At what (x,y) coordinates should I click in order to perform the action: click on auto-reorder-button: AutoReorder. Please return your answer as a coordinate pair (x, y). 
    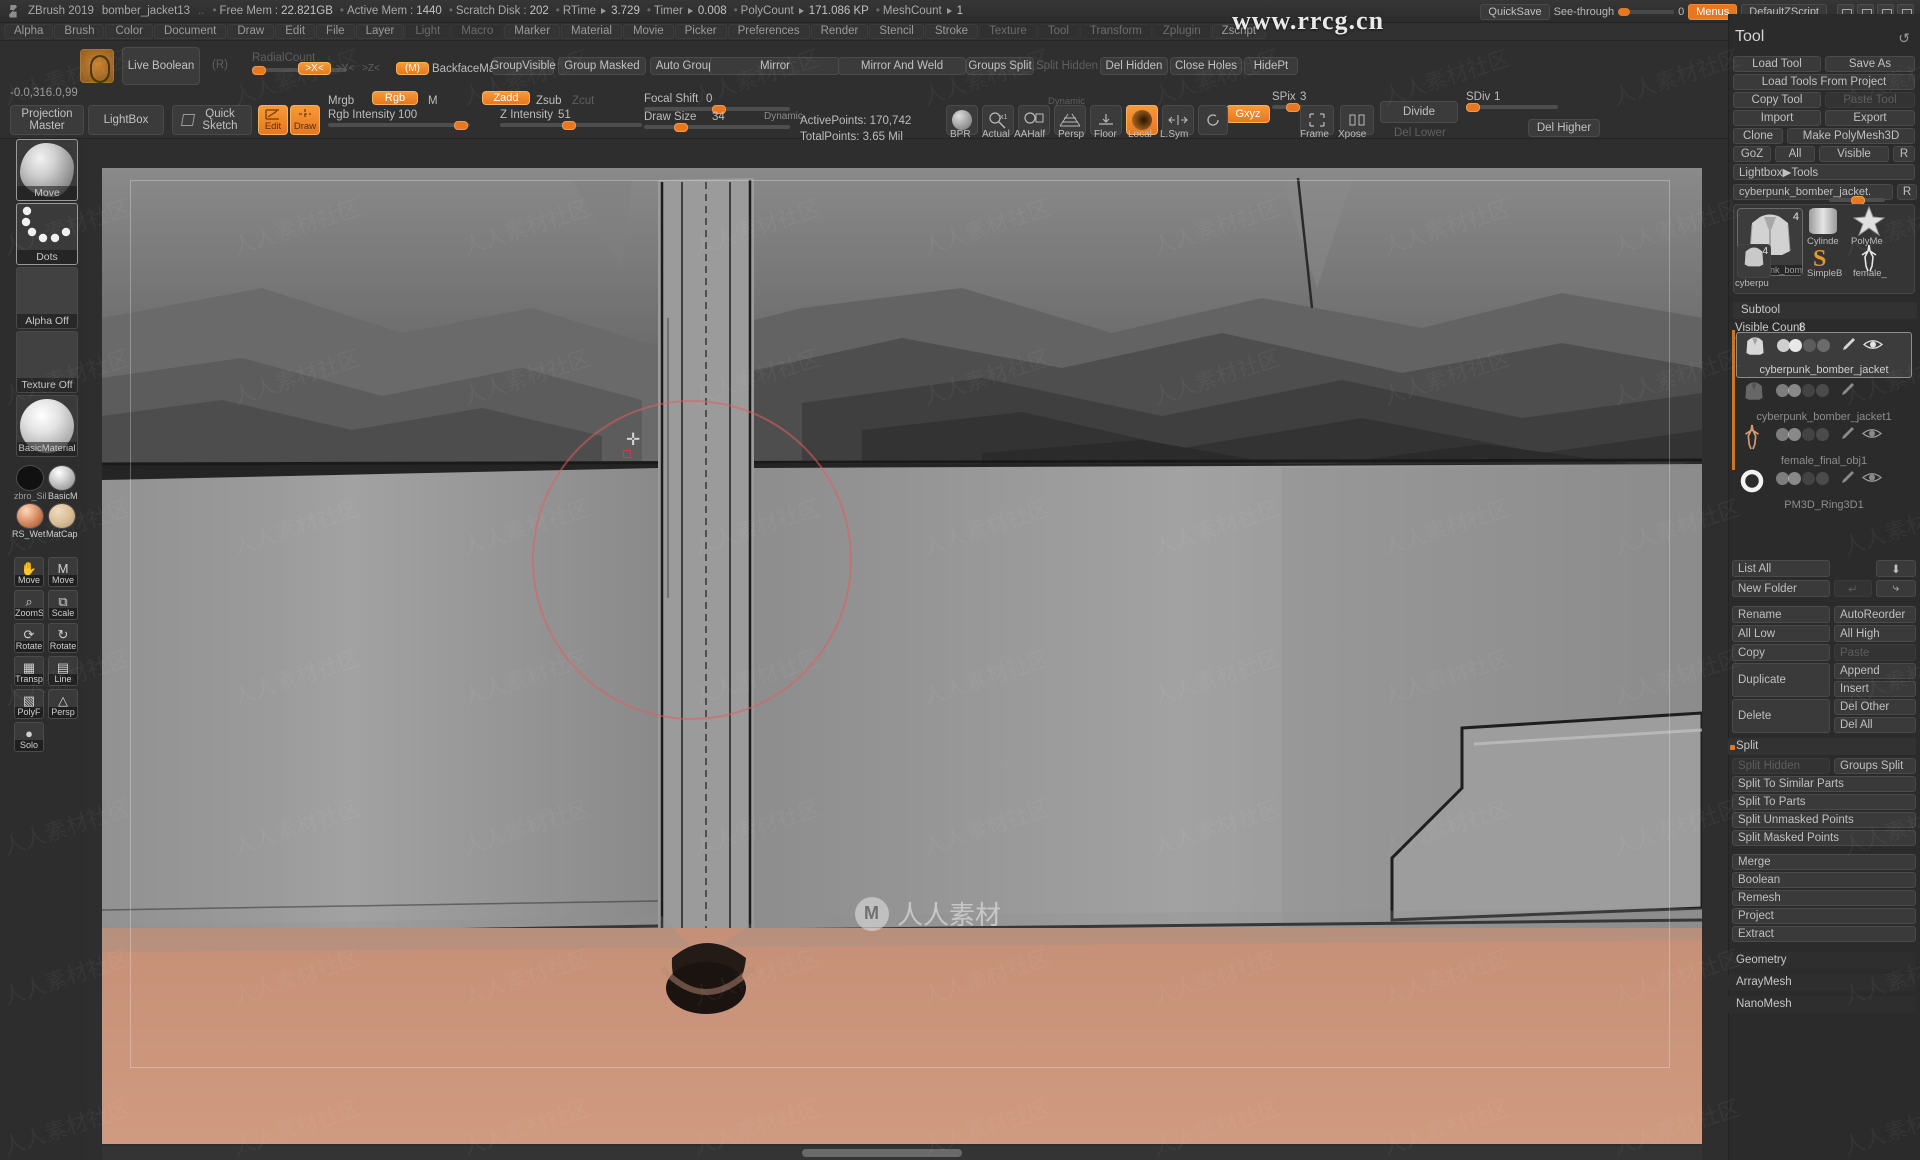
    Looking at the image, I should click on (1875, 614).